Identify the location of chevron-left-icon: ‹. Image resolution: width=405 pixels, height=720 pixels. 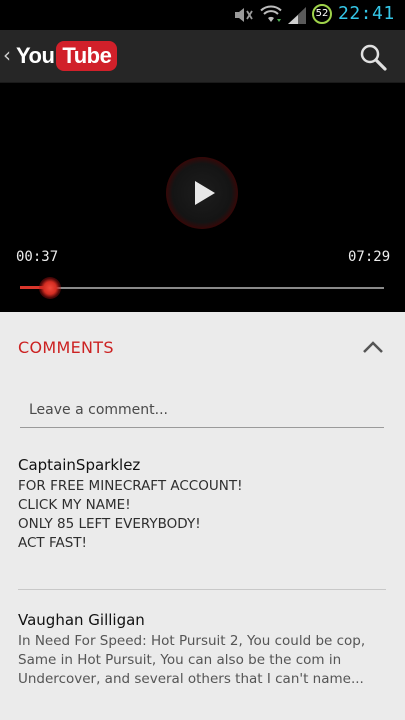
(7, 55).